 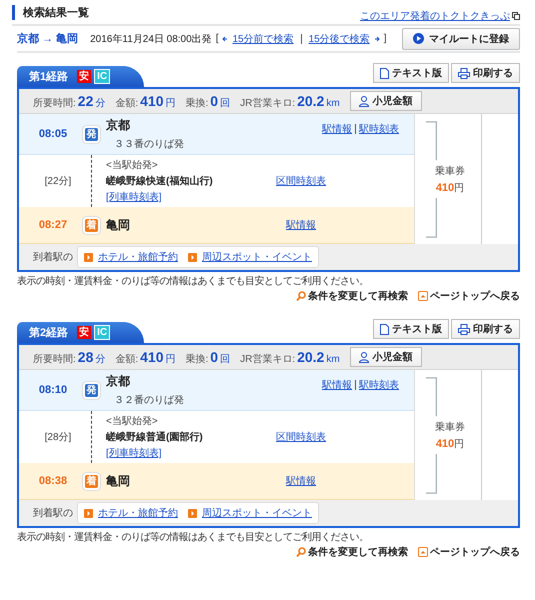 I want to click on route-name: 京都 → 亀岡, so click(x=47, y=39).